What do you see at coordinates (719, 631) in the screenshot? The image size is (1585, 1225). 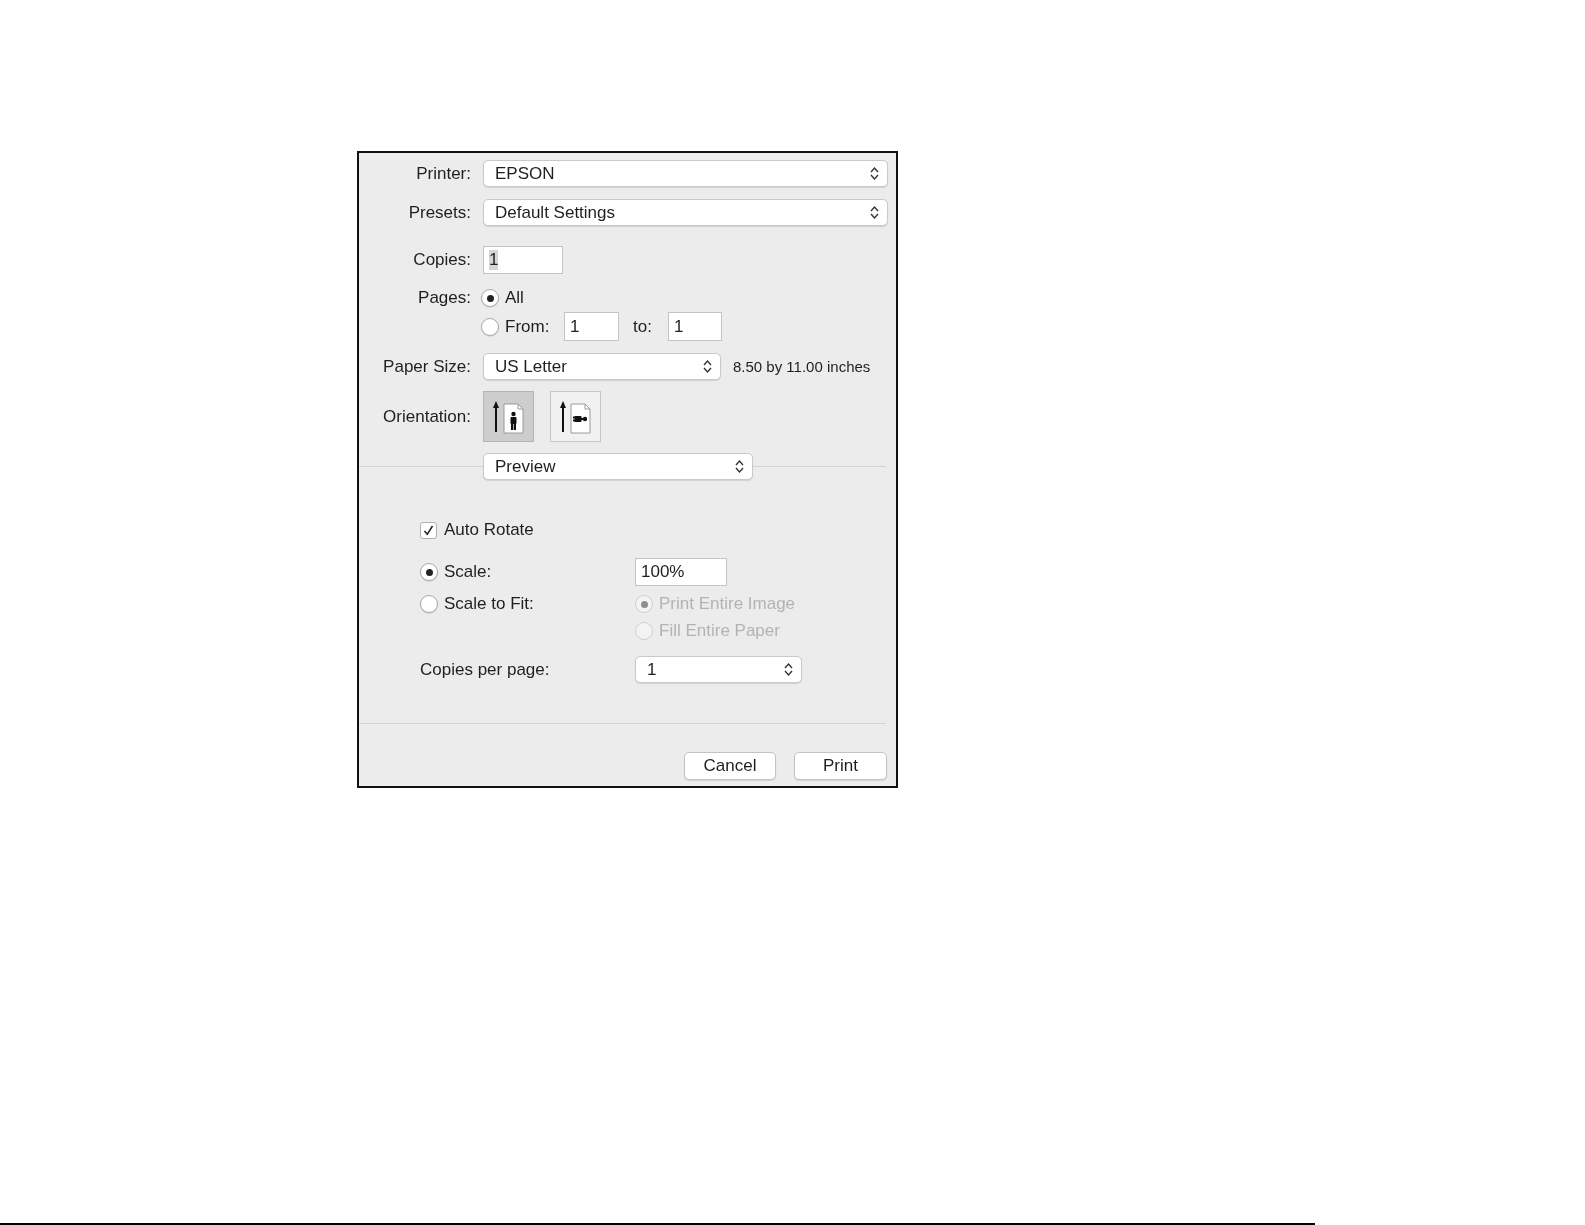 I see `radio-label: Fill Entire Paper` at bounding box center [719, 631].